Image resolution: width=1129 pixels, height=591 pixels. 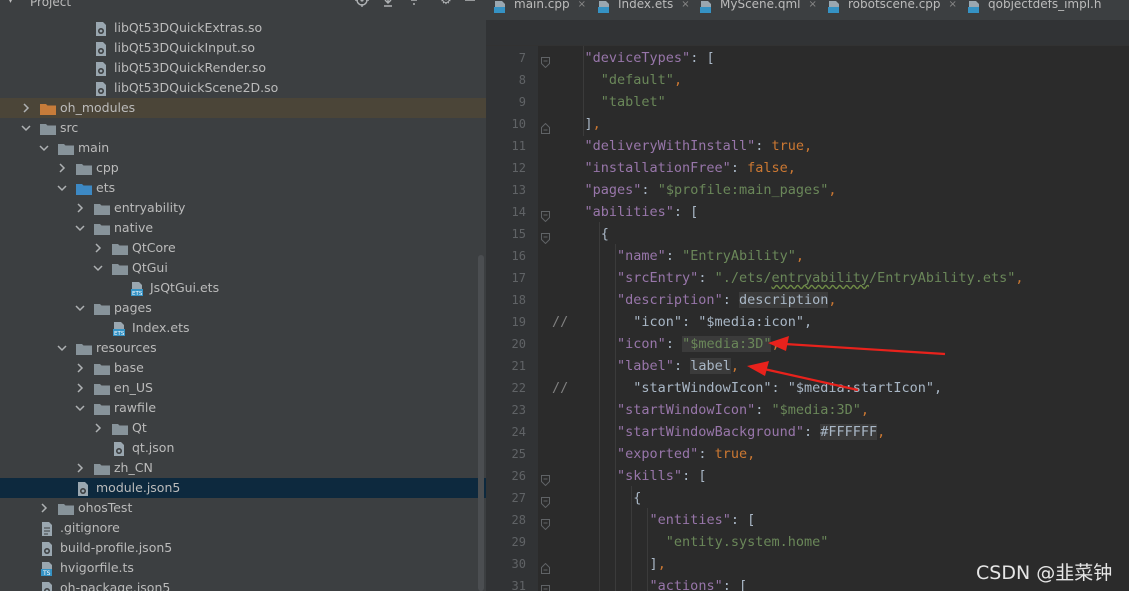 I want to click on tree-item: entryability, so click(x=243, y=208).